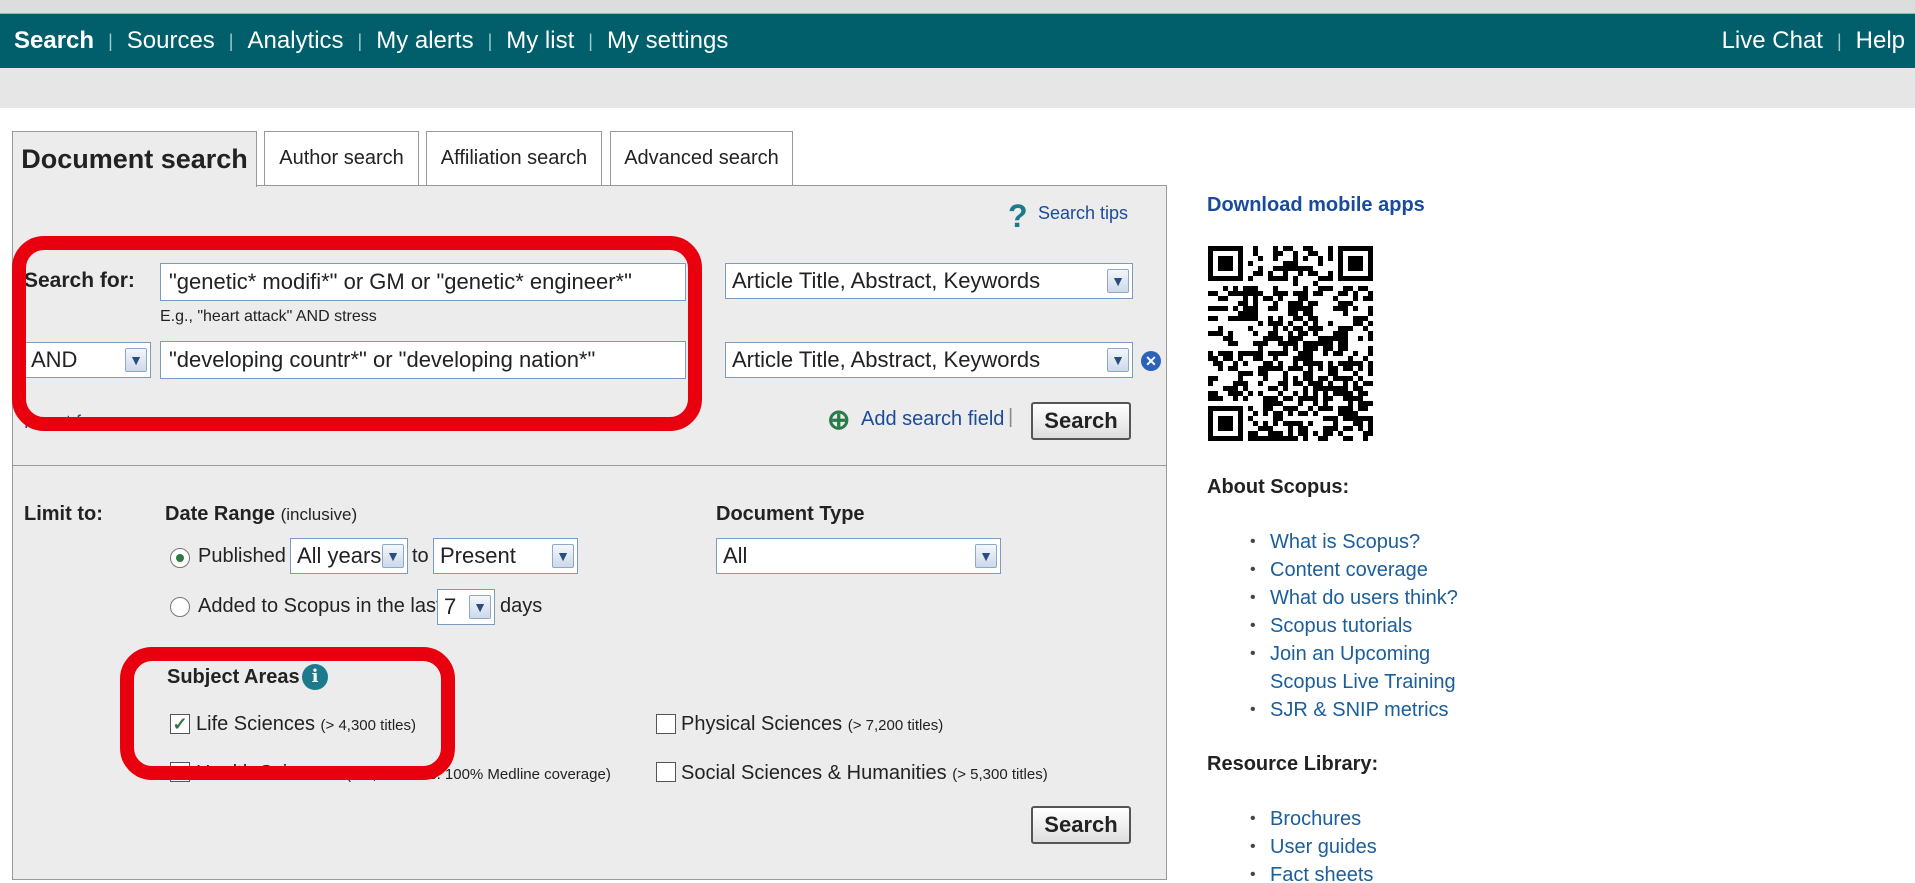 The height and width of the screenshot is (883, 1915). What do you see at coordinates (1151, 361) in the screenshot?
I see `remove-field-icon: ✕` at bounding box center [1151, 361].